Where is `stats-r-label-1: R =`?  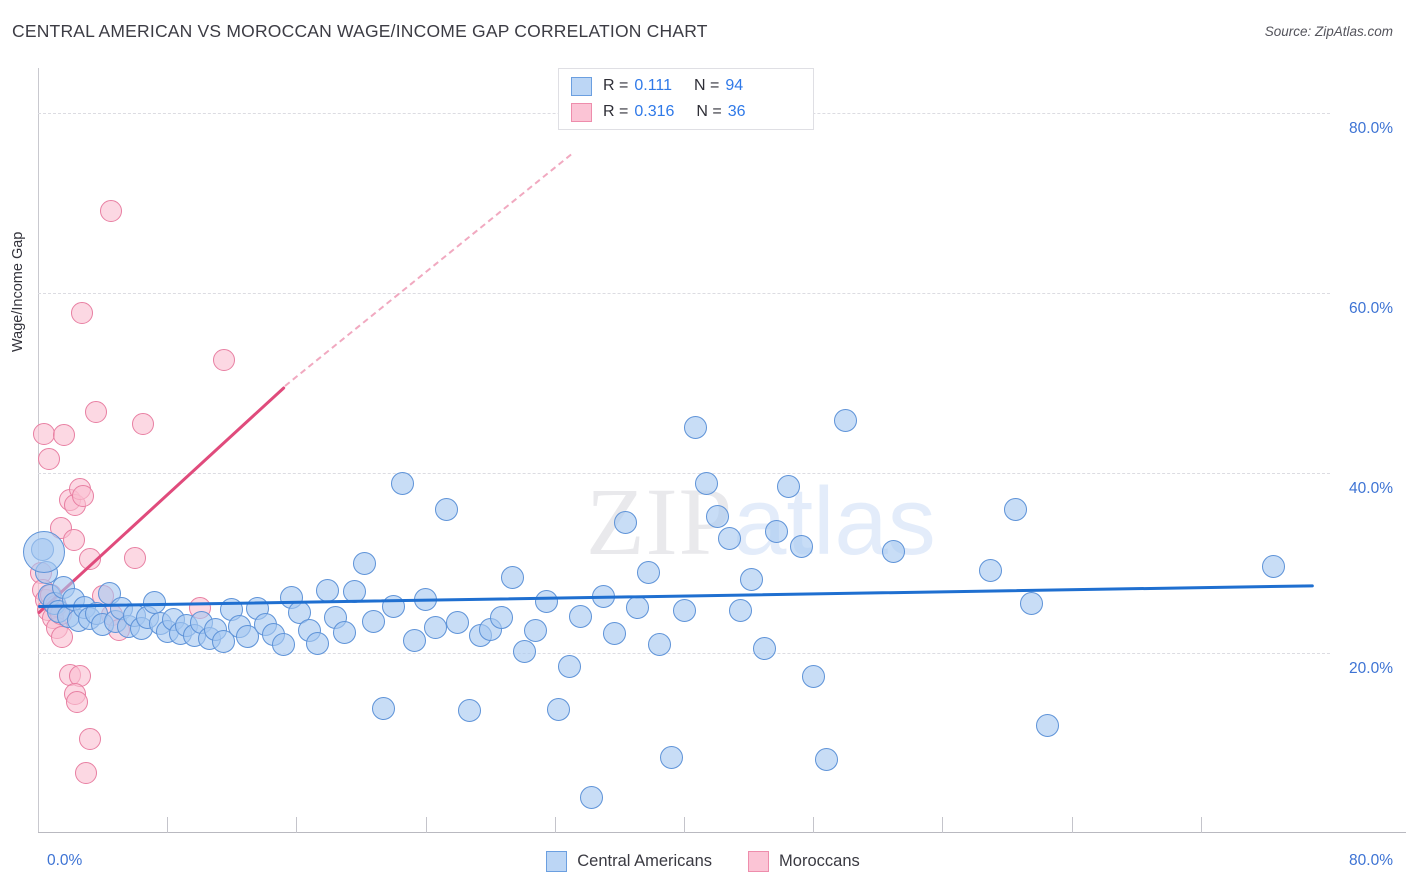
stats-r-label-1: R = is located at coordinates (616, 85).